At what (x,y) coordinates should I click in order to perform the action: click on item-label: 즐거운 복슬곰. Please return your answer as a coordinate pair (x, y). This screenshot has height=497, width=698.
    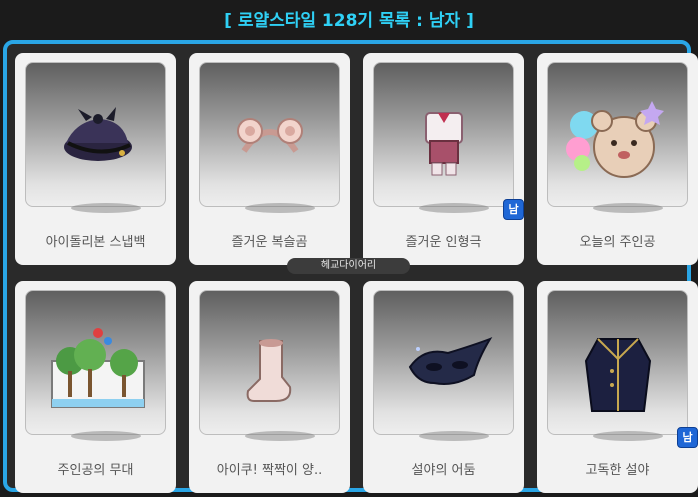
    Looking at the image, I should click on (269, 242).